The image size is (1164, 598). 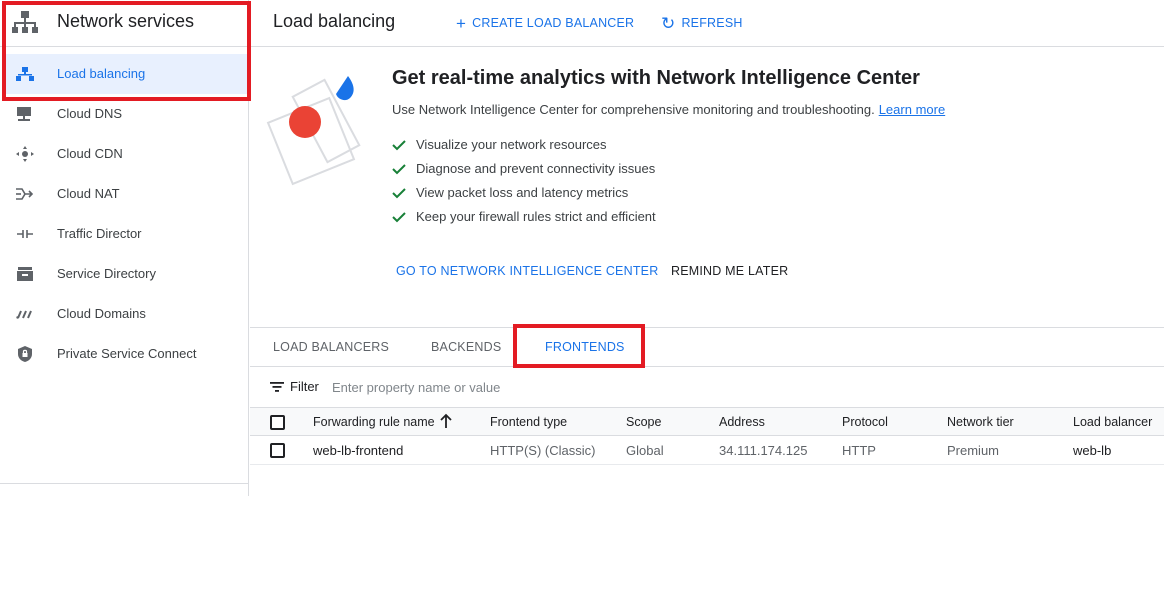 I want to click on sidebar-item-cloud-domains: Cloud Domains, so click(x=124, y=314).